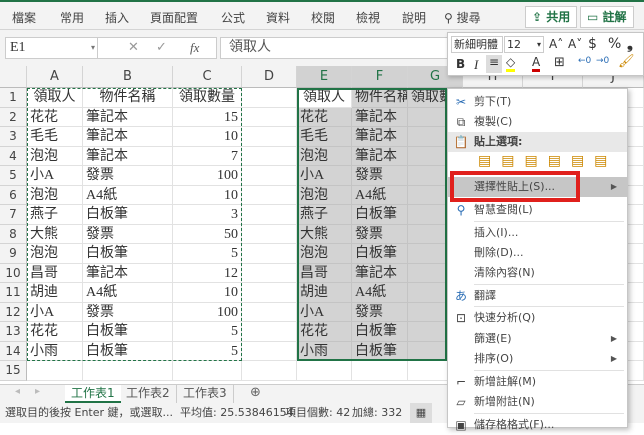  What do you see at coordinates (512, 161) in the screenshot?
I see `paste-values-icon: ▤` at bounding box center [512, 161].